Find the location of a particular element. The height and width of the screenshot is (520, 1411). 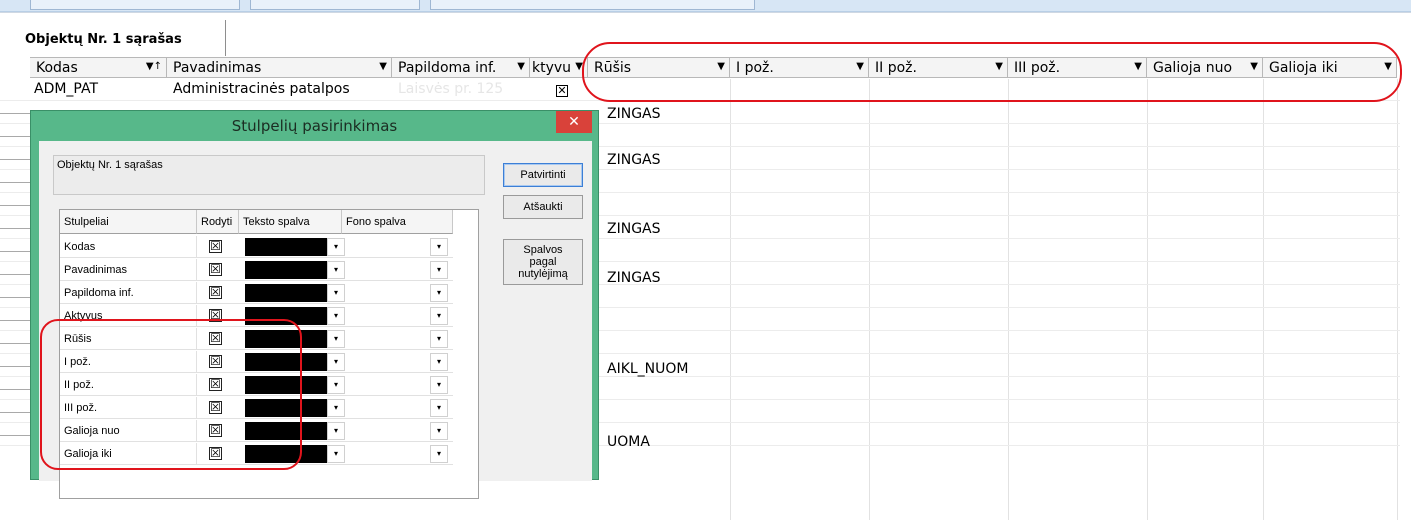

cell-pavadinimas: Administracinės patalpos is located at coordinates (280, 91).